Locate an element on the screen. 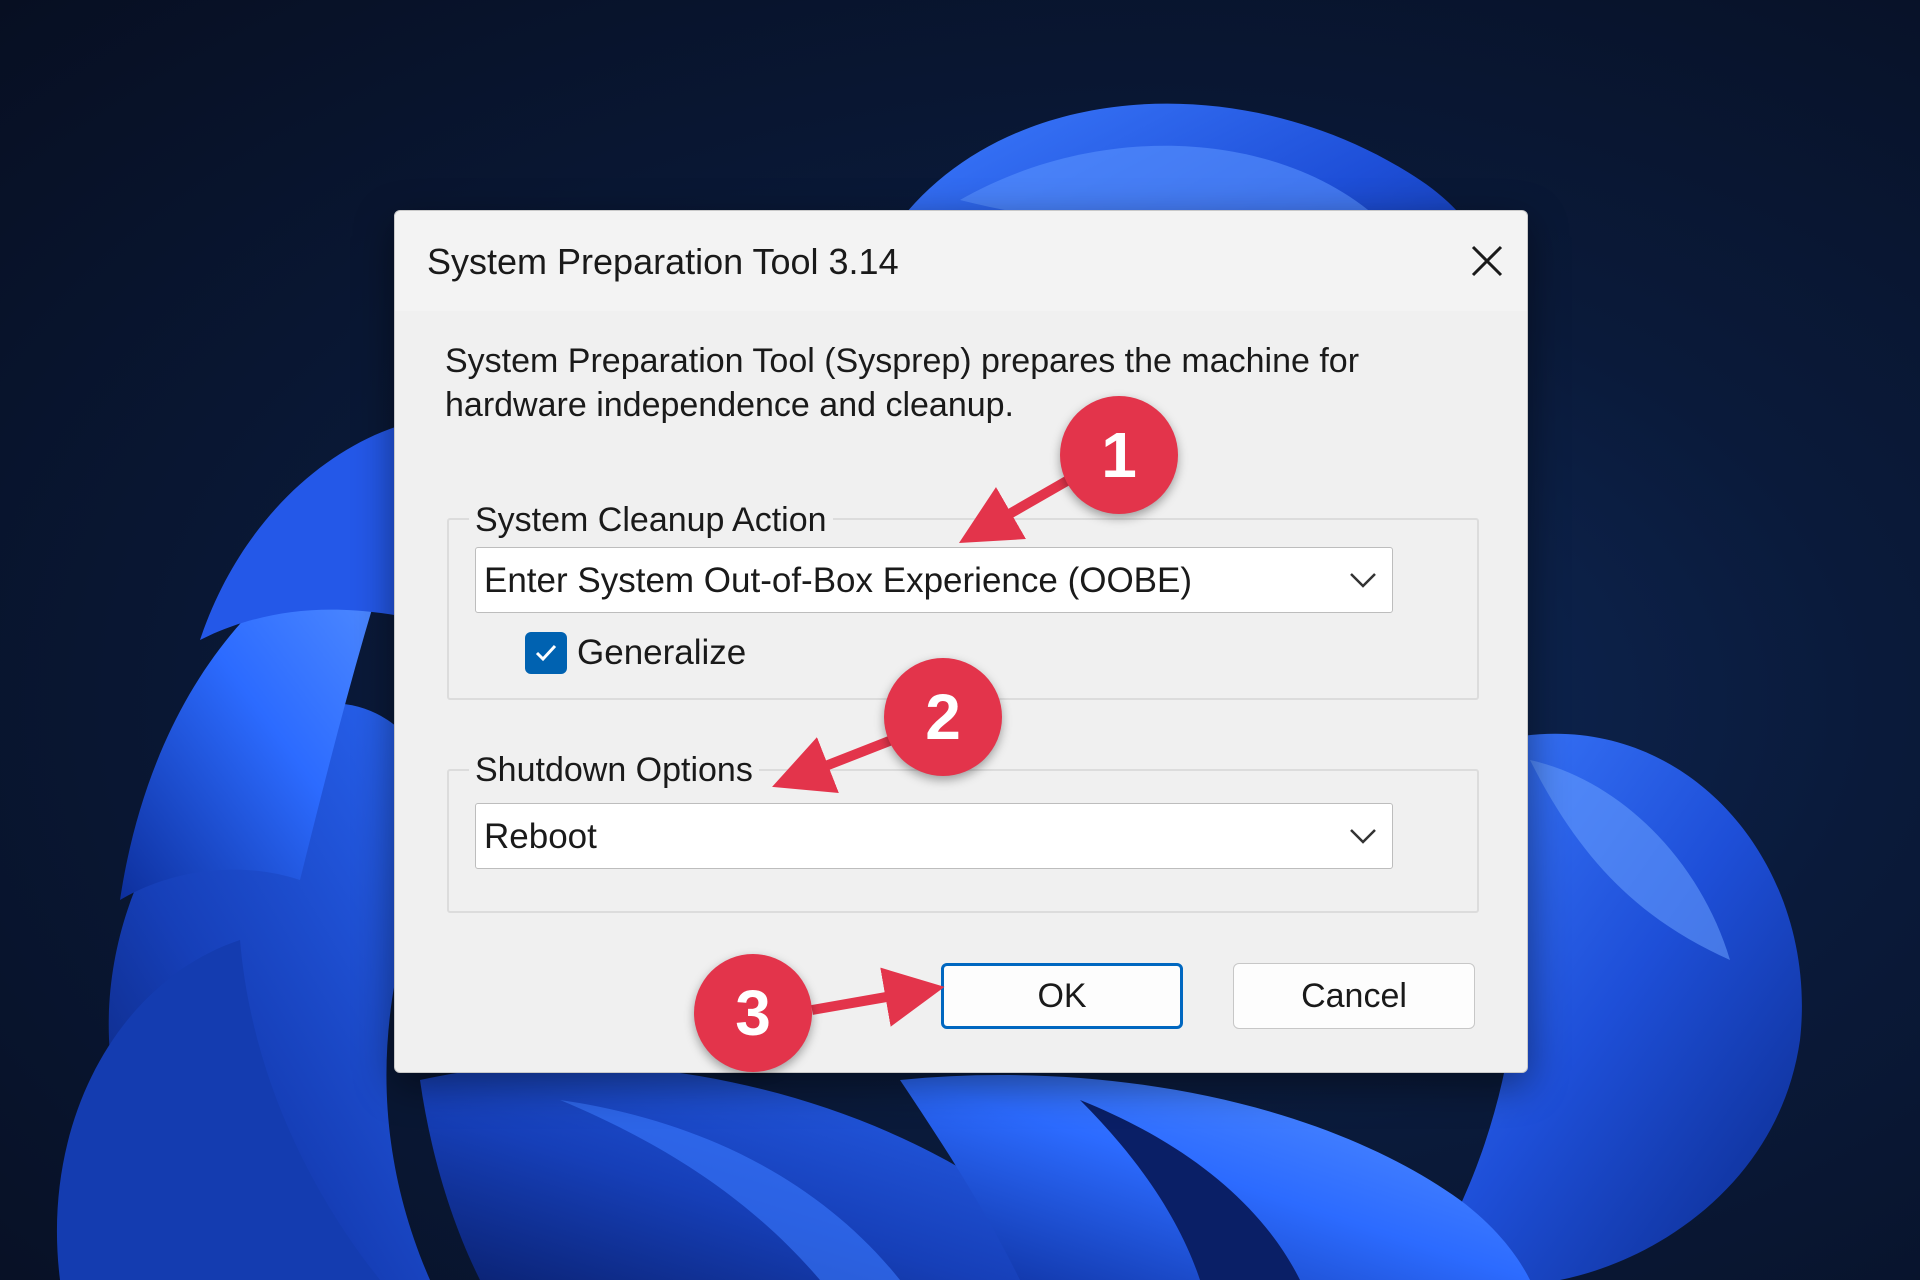 This screenshot has width=1920, height=1280. generalize-checkbox-box is located at coordinates (546, 653).